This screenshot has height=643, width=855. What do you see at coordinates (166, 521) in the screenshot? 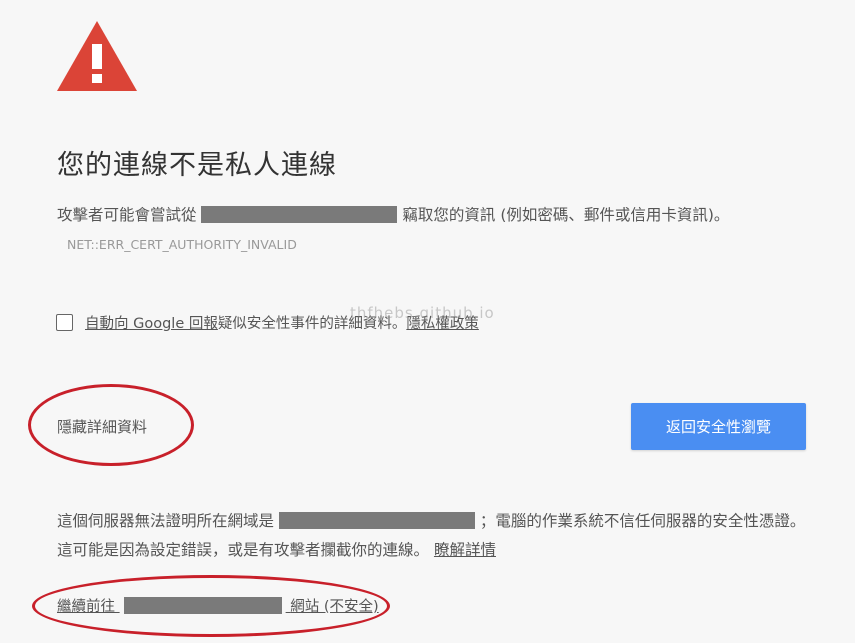
I see `explain-prefix: 這個伺服器無法證明所在網域是` at bounding box center [166, 521].